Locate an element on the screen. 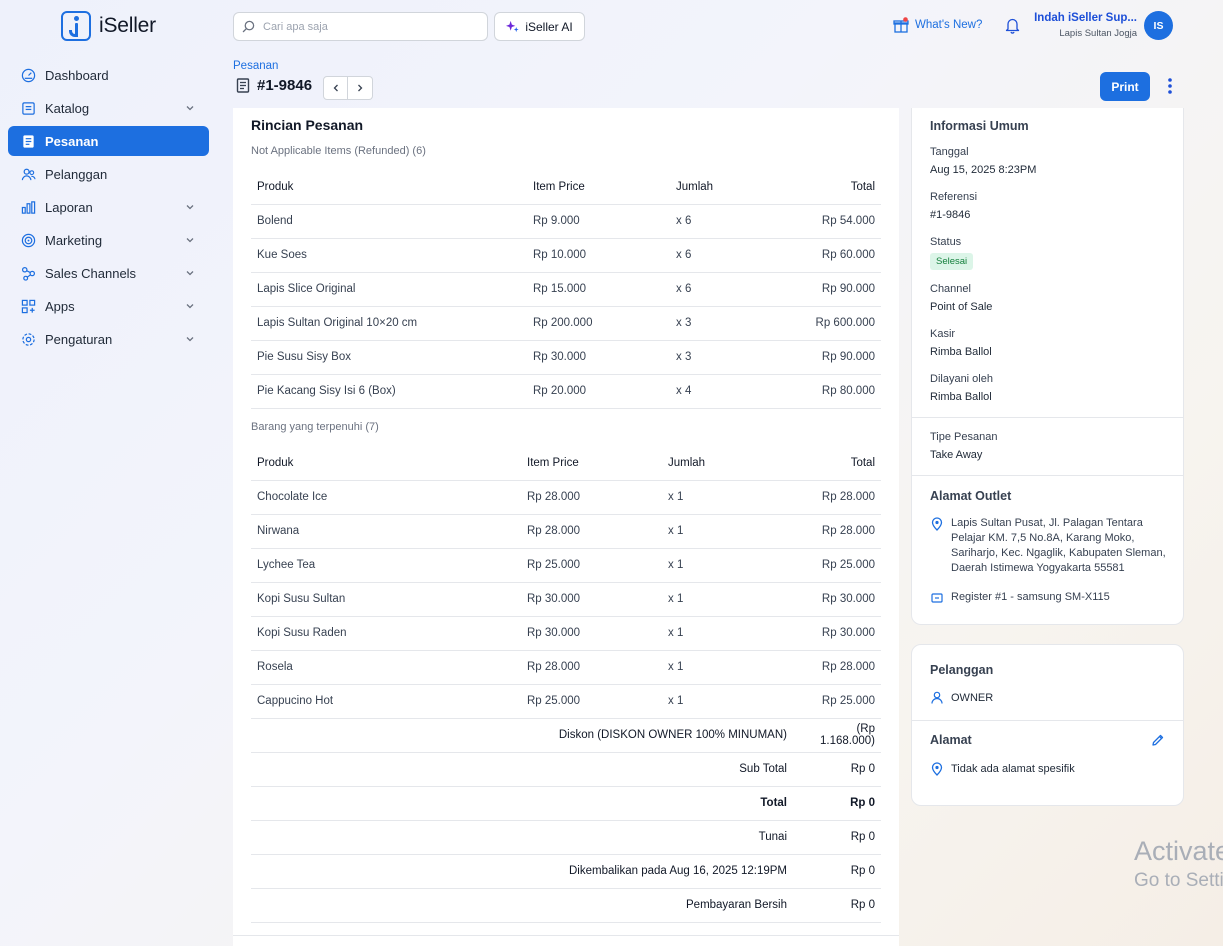 This screenshot has width=1223, height=946. breadcrumb: Pesanan is located at coordinates (255, 66).